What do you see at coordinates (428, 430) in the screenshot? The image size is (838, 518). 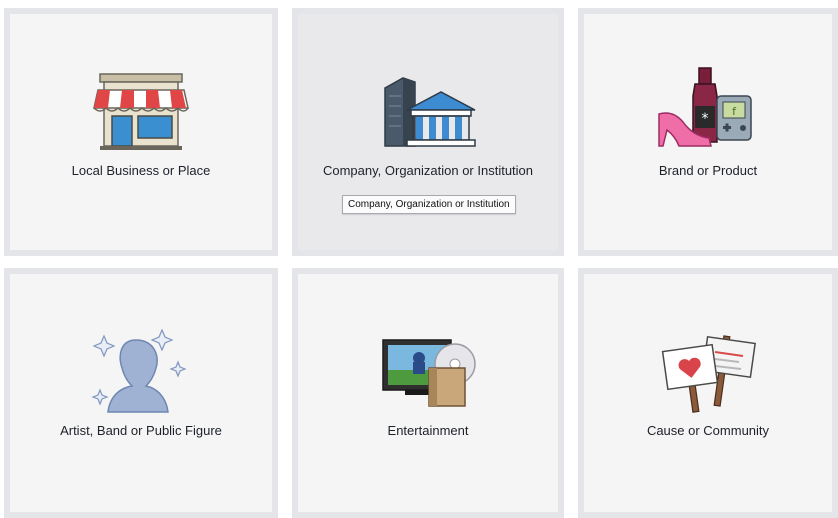 I see `category-label: Entertainment` at bounding box center [428, 430].